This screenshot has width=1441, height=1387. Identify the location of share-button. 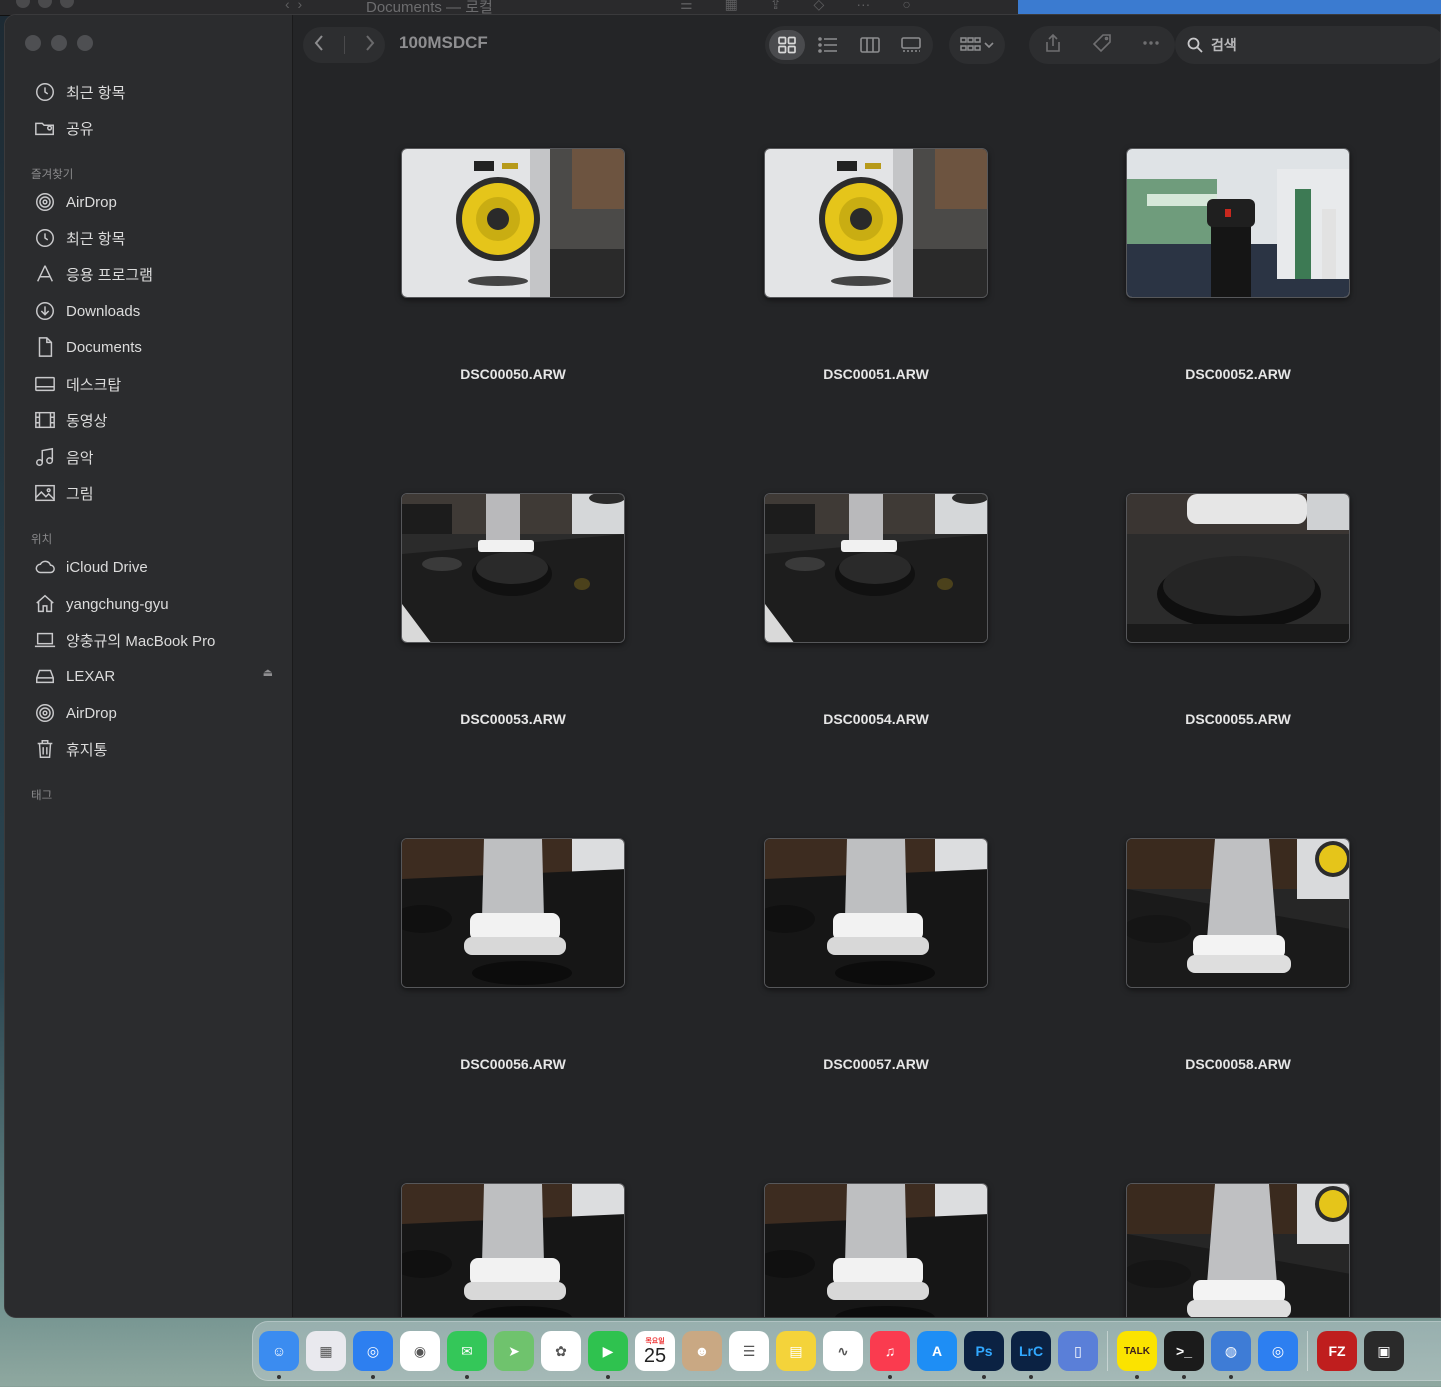
(1053, 45).